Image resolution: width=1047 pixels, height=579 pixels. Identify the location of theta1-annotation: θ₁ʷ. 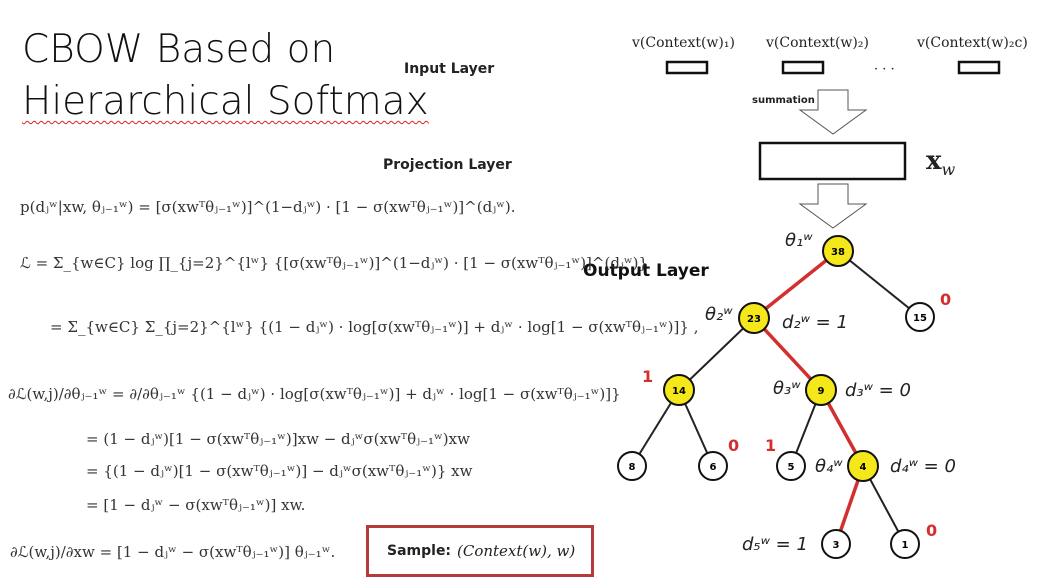
(799, 240).